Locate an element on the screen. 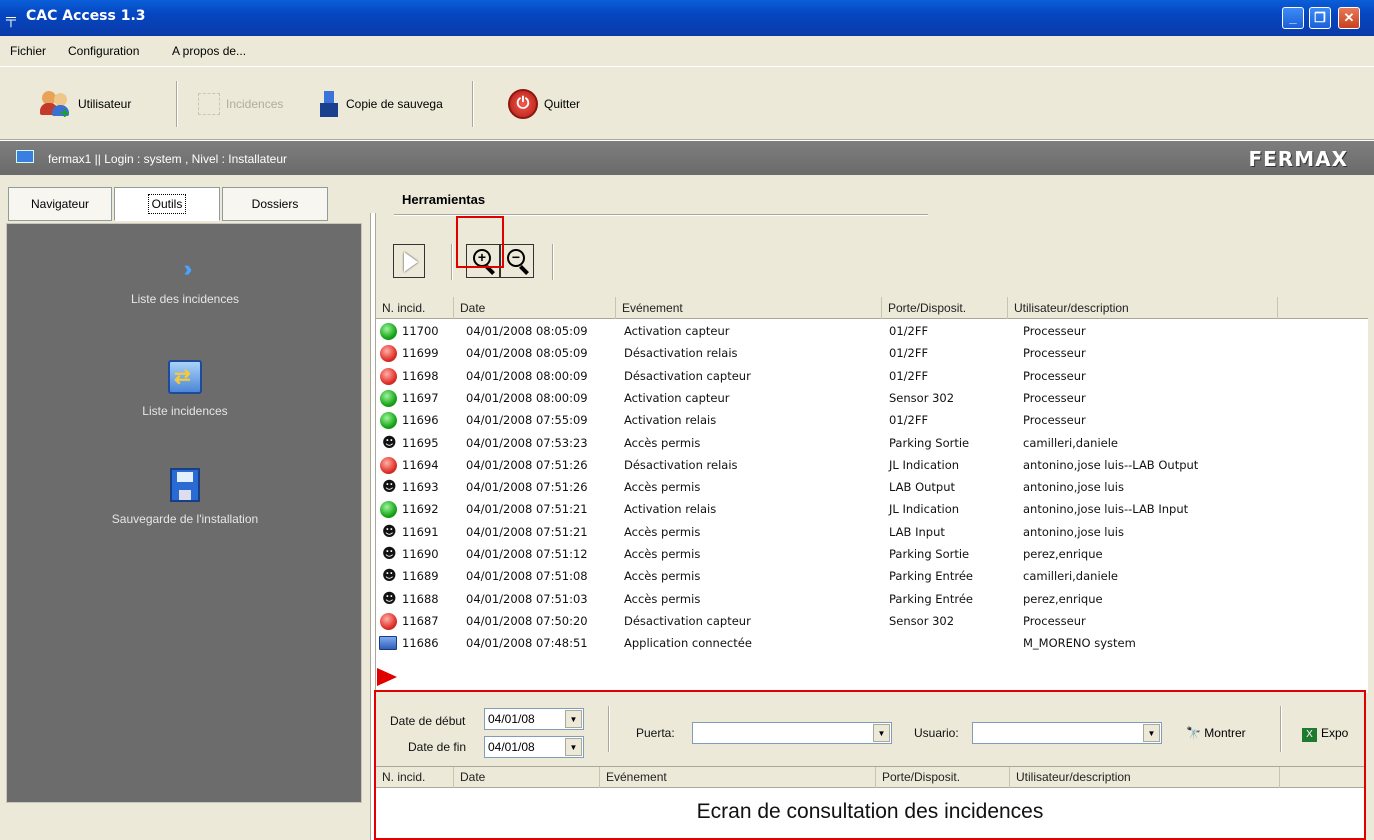 The height and width of the screenshot is (840, 1374). cell-id: 11694 is located at coordinates (420, 464).